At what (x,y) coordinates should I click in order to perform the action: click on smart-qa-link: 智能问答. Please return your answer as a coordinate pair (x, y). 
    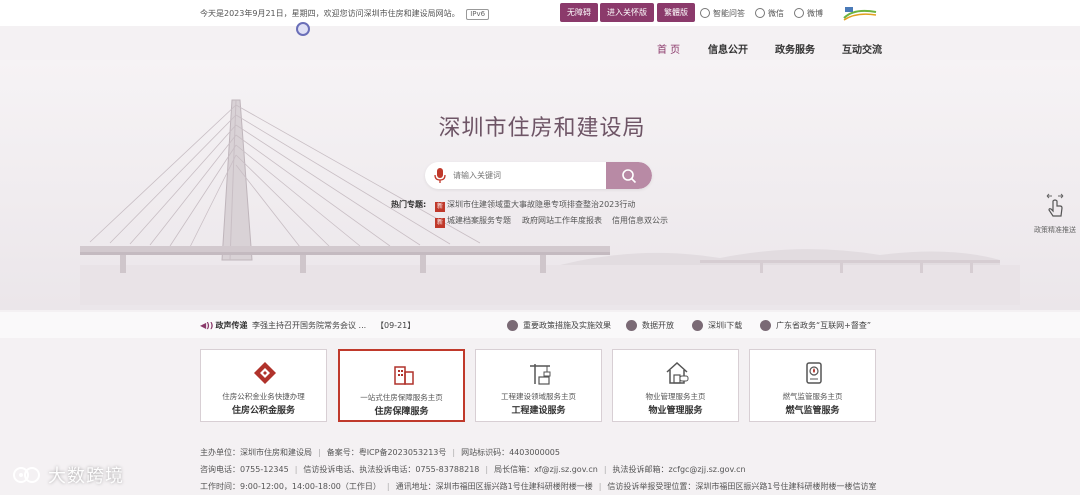
    Looking at the image, I should click on (722, 13).